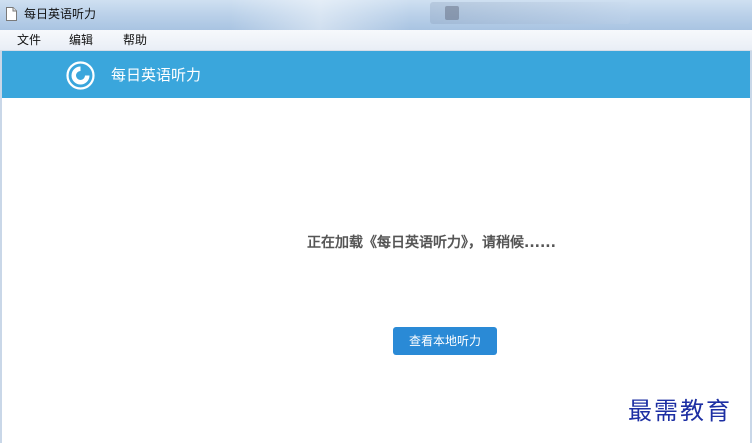 The image size is (752, 443). I want to click on window-border-left, so click(1, 247).